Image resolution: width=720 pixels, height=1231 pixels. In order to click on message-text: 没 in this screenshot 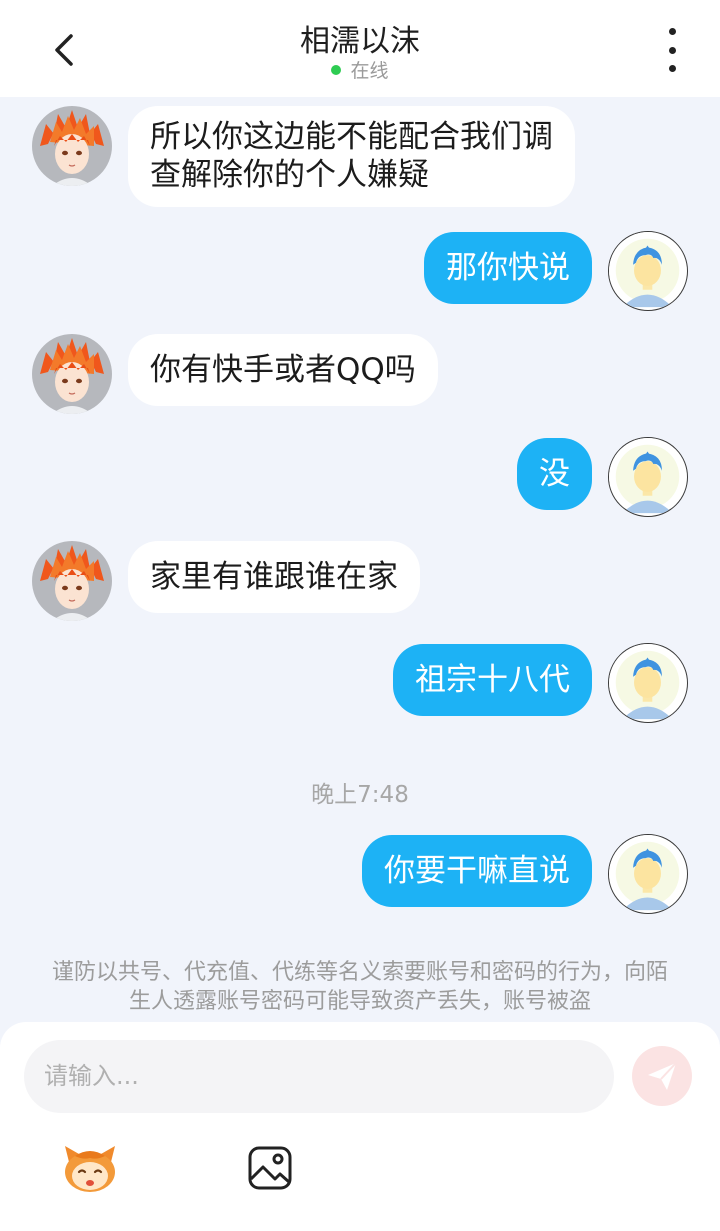, I will do `click(554, 474)`.